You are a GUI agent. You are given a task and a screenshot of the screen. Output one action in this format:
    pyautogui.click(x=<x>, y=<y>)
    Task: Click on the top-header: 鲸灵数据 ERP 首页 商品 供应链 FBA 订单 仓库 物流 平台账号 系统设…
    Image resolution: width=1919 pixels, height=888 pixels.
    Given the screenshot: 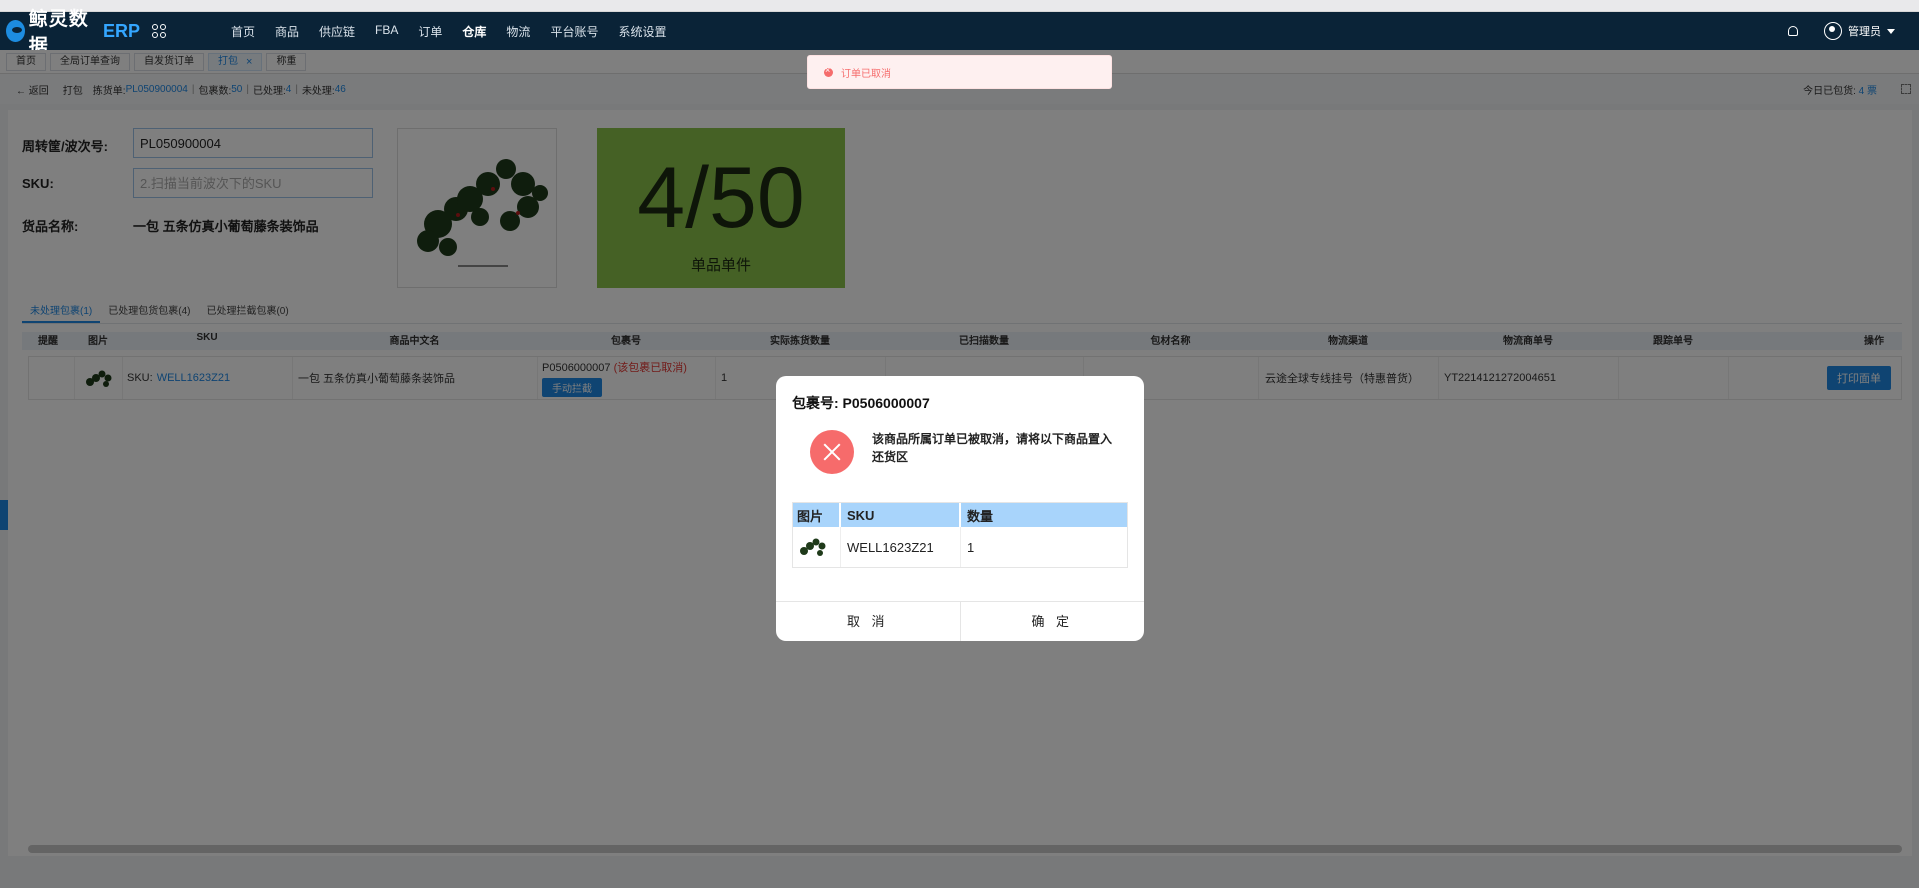 What is the action you would take?
    pyautogui.click(x=959, y=33)
    